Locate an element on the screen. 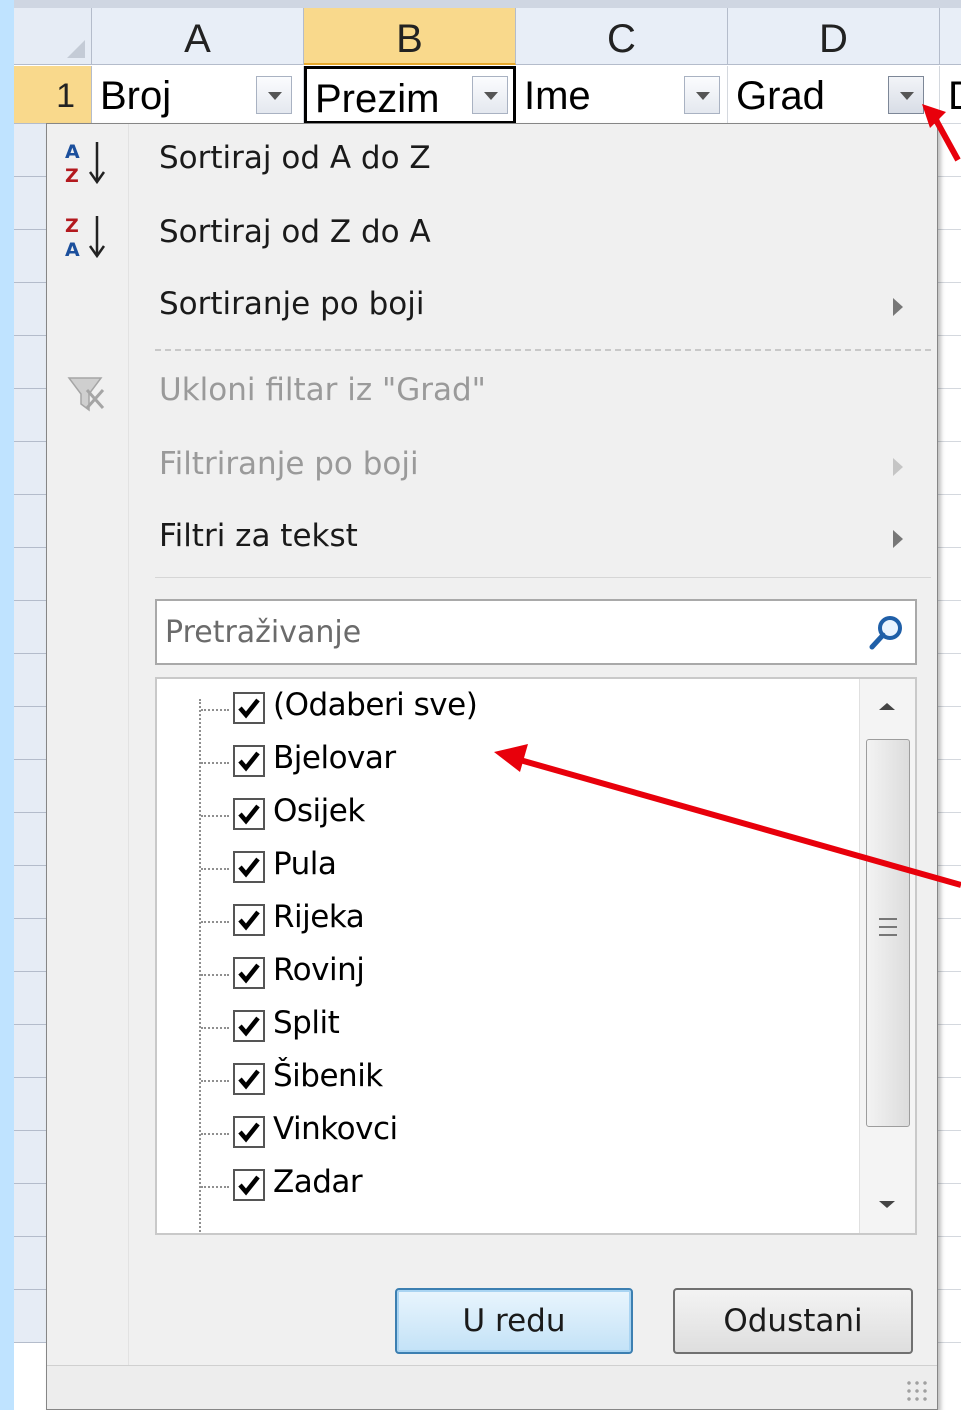 The height and width of the screenshot is (1410, 961). ribbon-edge is located at coordinates (487, 4).